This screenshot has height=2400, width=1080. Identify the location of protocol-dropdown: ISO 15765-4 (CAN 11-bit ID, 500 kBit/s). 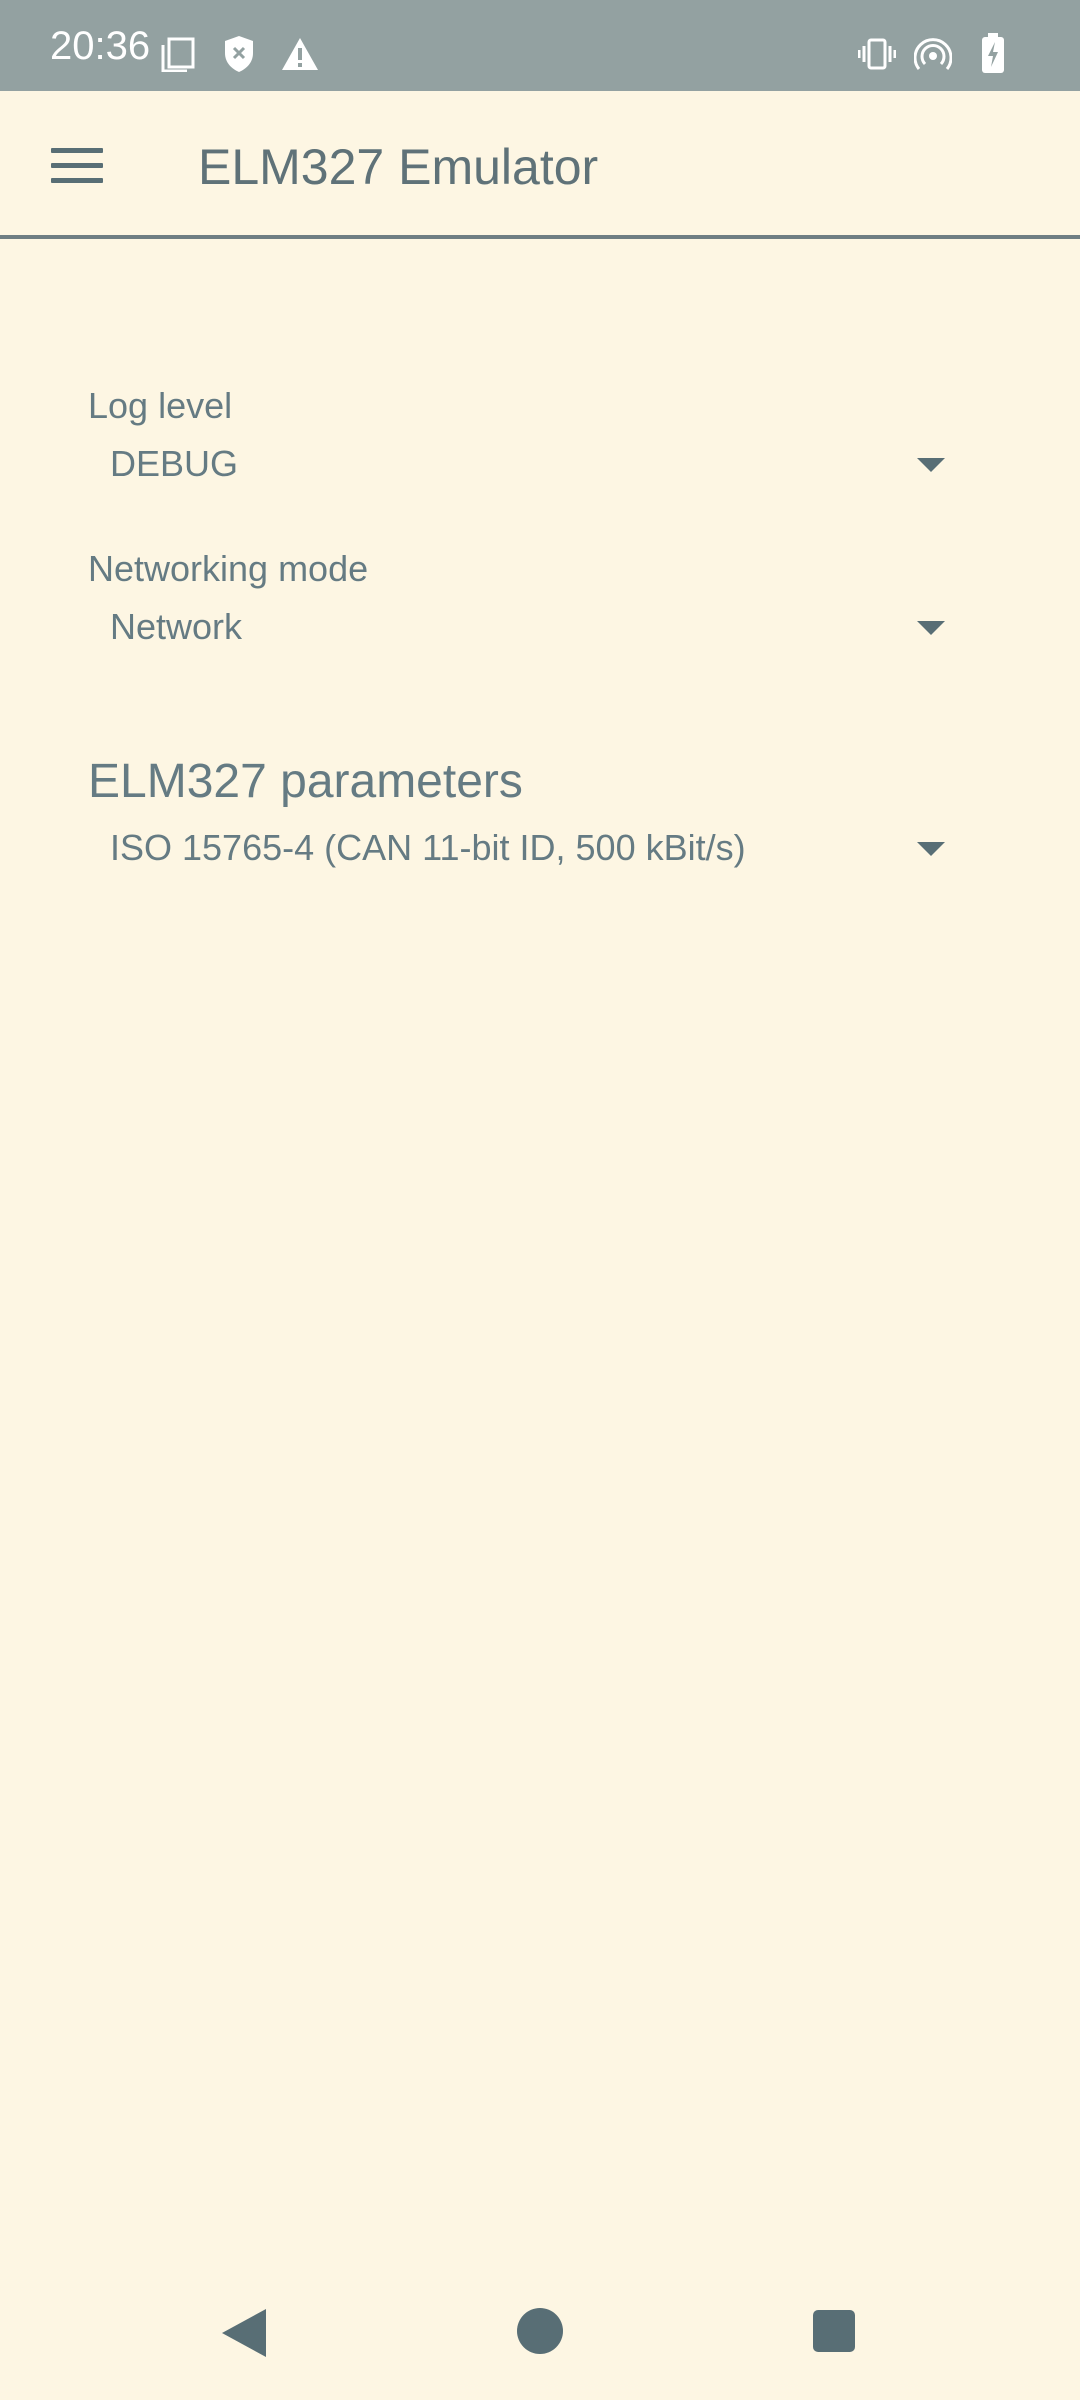
(528, 848).